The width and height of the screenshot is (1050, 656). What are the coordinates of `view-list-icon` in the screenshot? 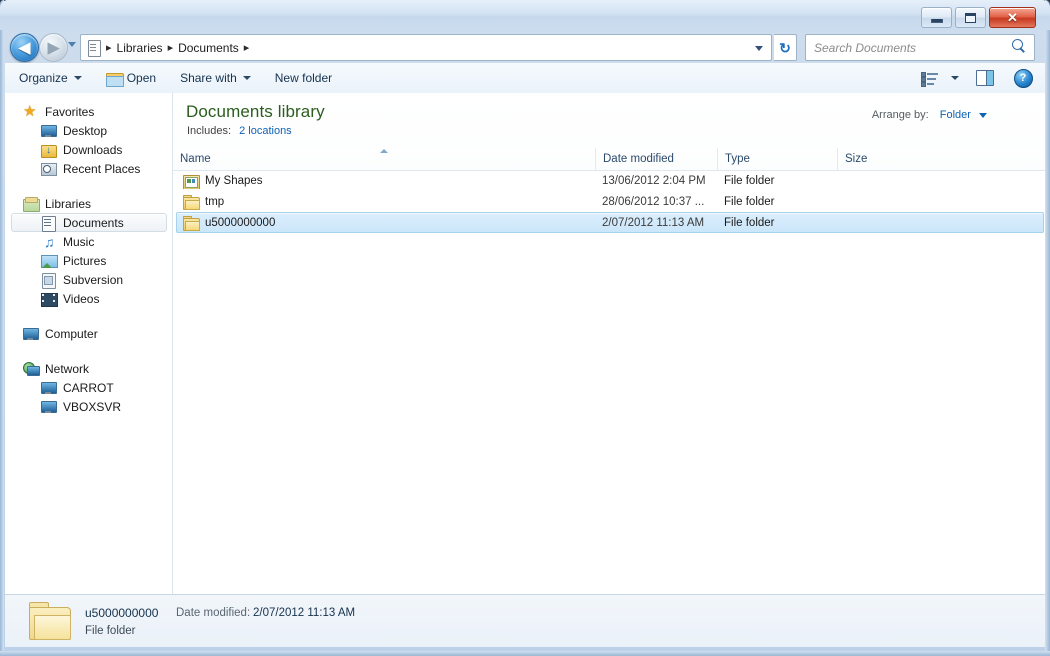 It's located at (929, 79).